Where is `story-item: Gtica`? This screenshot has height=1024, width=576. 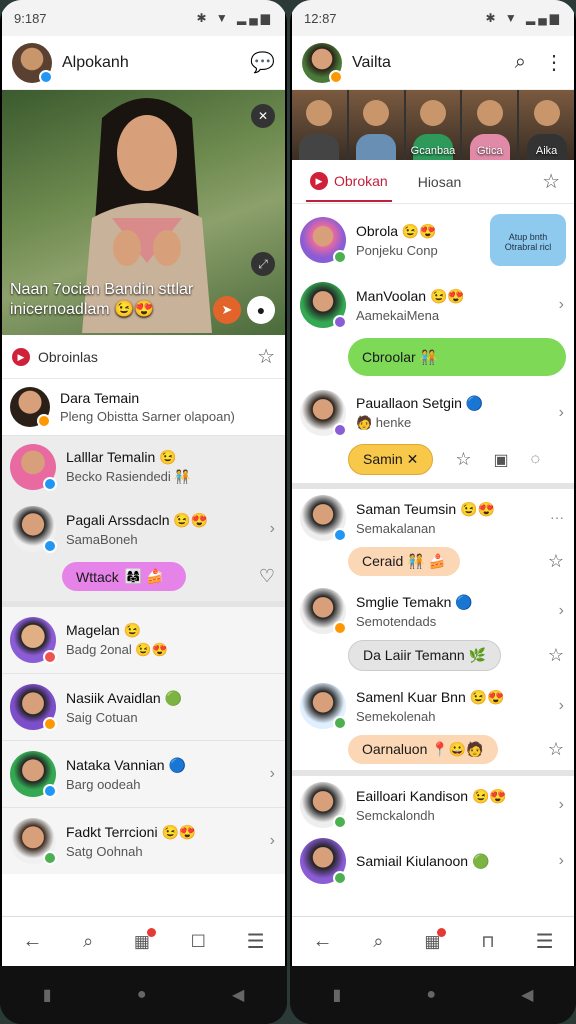 story-item: Gtica is located at coordinates (490, 125).